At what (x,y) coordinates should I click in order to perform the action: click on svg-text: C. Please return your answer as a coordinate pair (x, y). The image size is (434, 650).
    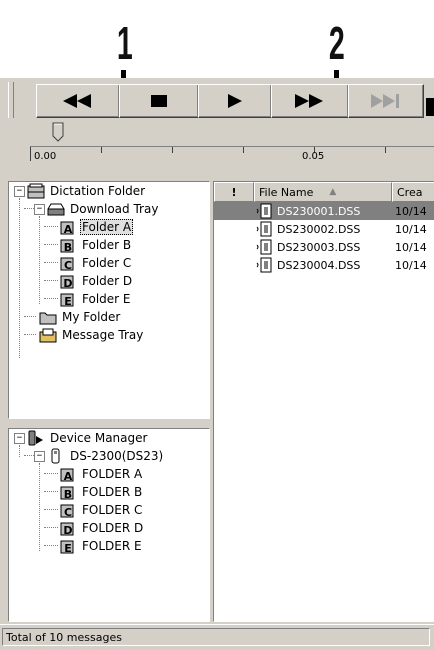
    Looking at the image, I should click on (68, 512).